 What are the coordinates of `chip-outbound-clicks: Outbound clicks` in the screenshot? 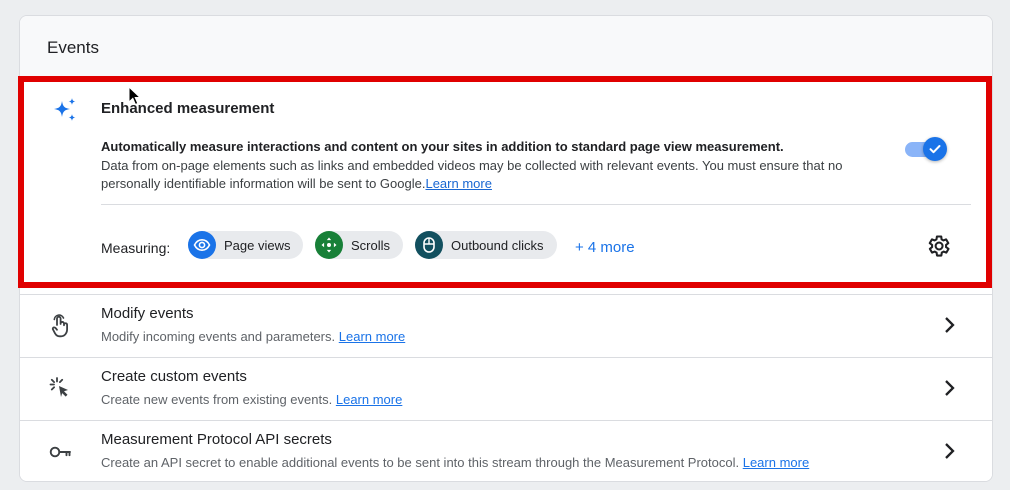 It's located at (486, 245).